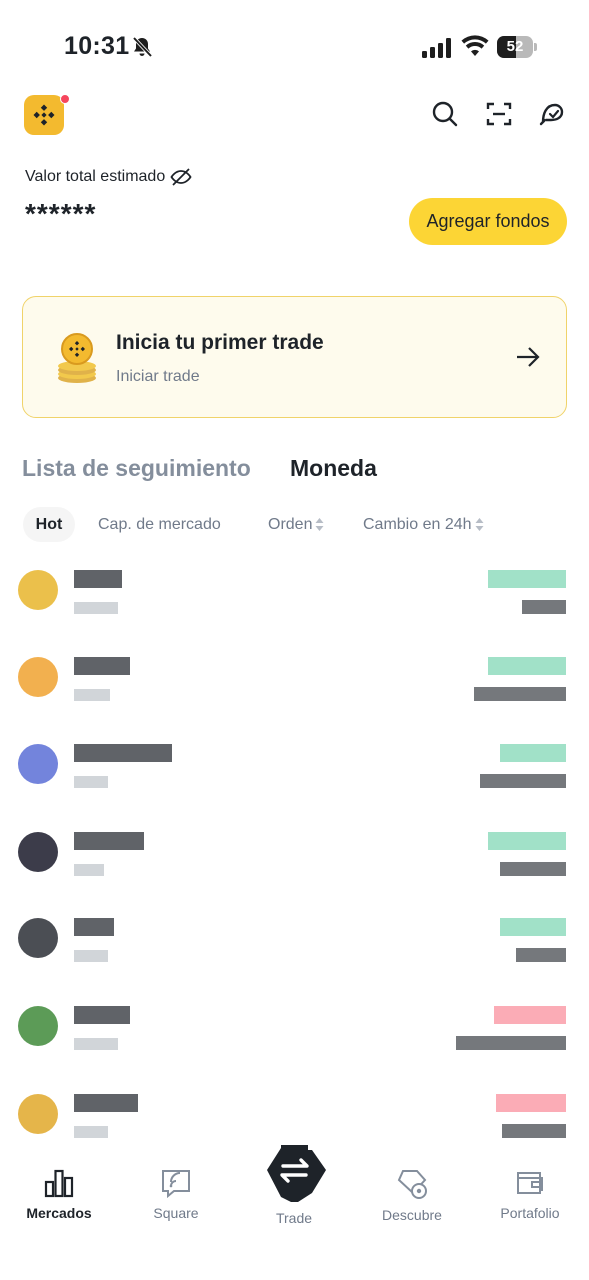 The width and height of the screenshot is (589, 1280). I want to click on filter-order: Orden, so click(296, 524).